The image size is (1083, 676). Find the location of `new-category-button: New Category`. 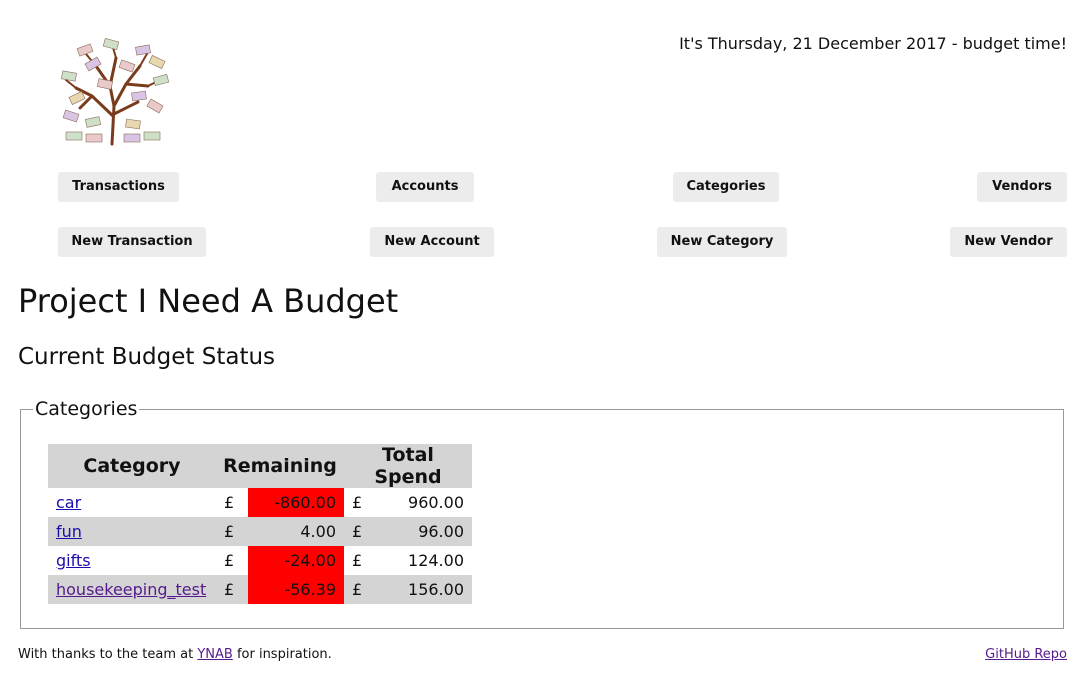

new-category-button: New Category is located at coordinates (722, 242).